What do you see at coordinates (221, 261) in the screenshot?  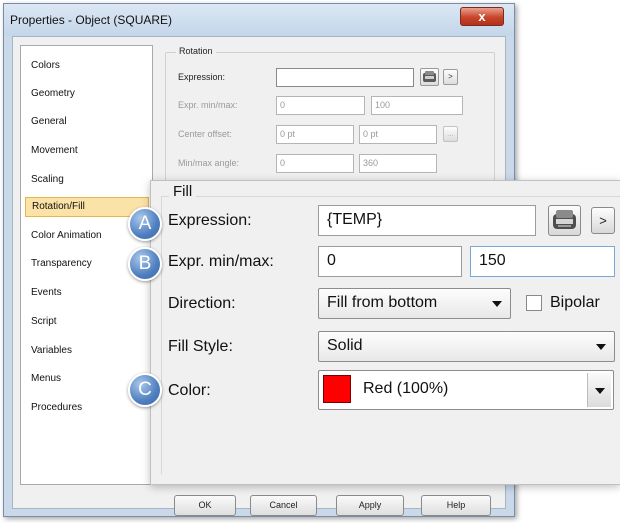 I see `fill-expr-minmax-label: Expr. min/max:` at bounding box center [221, 261].